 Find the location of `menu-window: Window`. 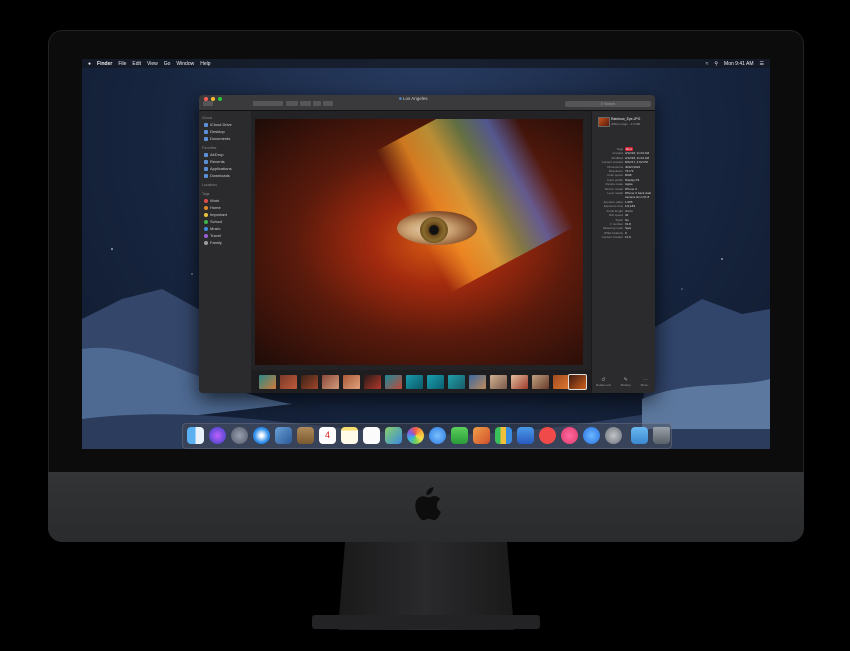

menu-window: Window is located at coordinates (185, 64).